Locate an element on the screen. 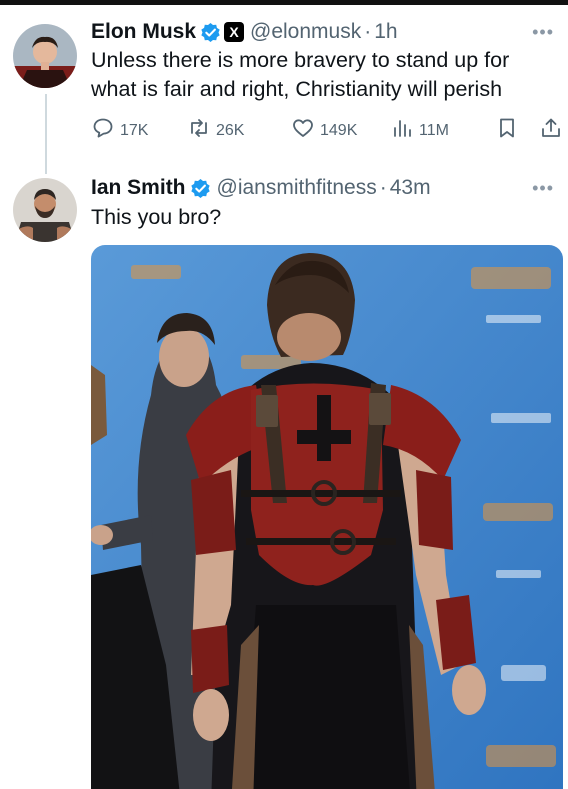 This screenshot has height=789, width=568. views-button: 11M is located at coordinates (419, 130).